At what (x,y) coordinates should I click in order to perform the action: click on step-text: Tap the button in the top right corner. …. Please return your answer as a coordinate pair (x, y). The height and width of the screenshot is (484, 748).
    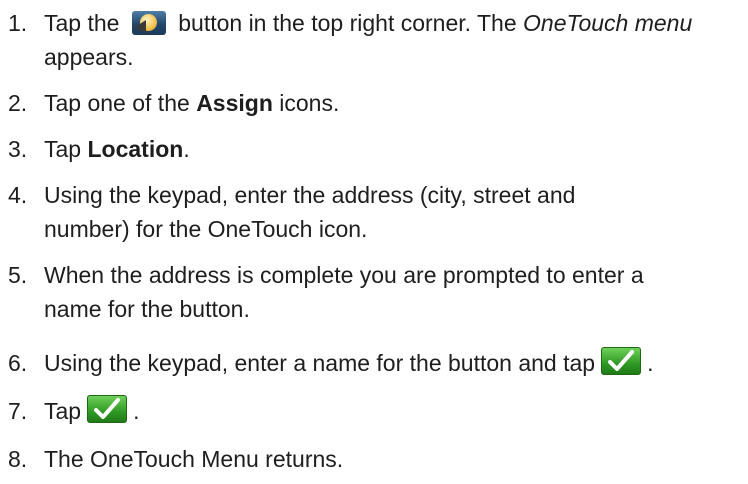
    Looking at the image, I should click on (389, 40).